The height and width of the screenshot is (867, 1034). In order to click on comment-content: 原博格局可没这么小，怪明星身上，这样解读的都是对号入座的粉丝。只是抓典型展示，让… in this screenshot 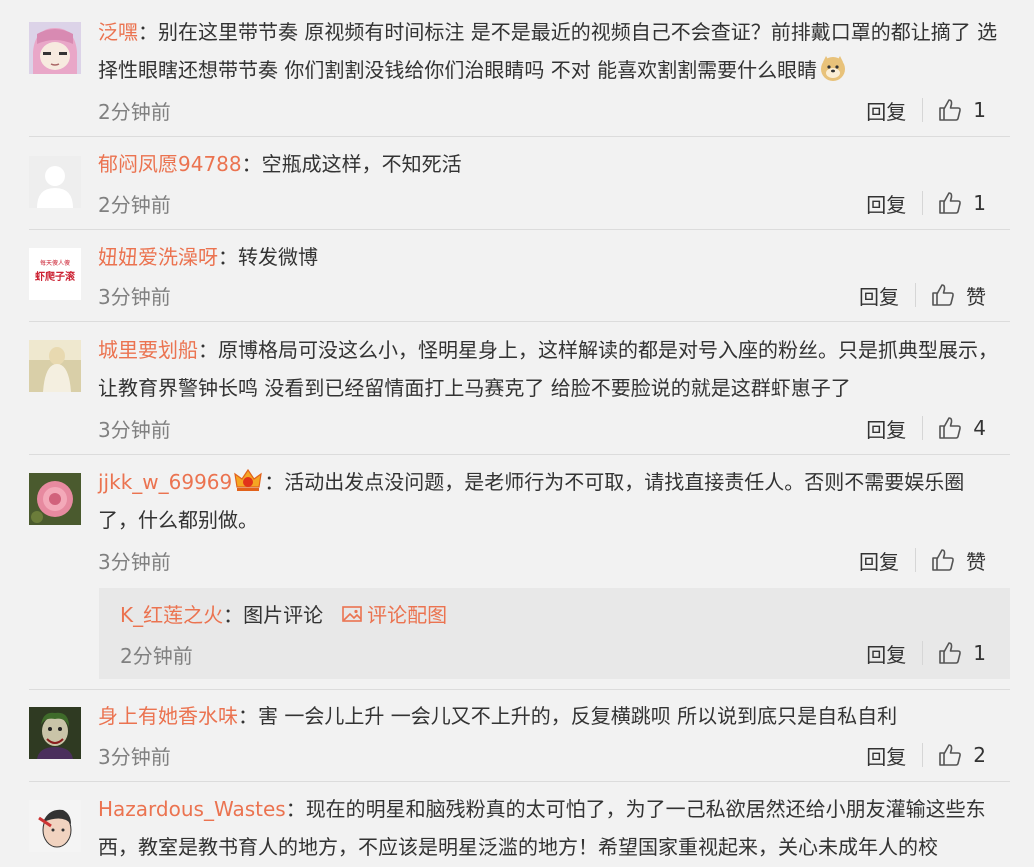, I will do `click(548, 369)`.